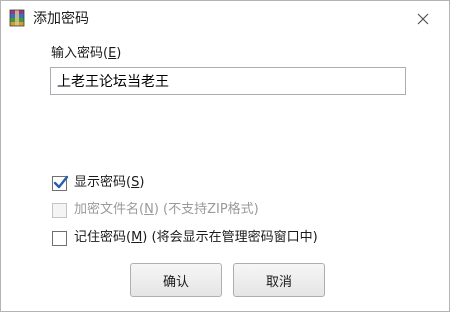 The width and height of the screenshot is (450, 312). I want to click on ok-button: 确认, so click(176, 280).